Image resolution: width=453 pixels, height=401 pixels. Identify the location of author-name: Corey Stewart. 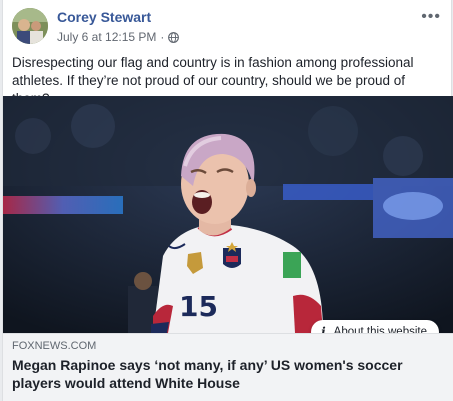
(104, 17).